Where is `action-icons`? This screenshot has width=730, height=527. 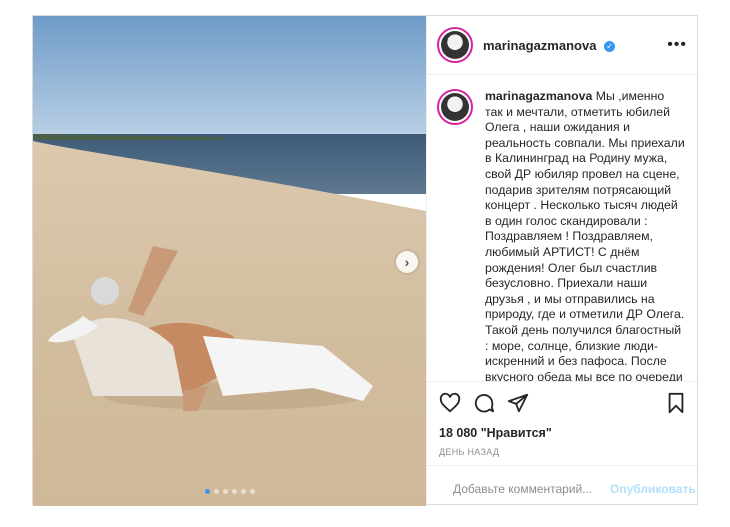
action-icons is located at coordinates (563, 403).